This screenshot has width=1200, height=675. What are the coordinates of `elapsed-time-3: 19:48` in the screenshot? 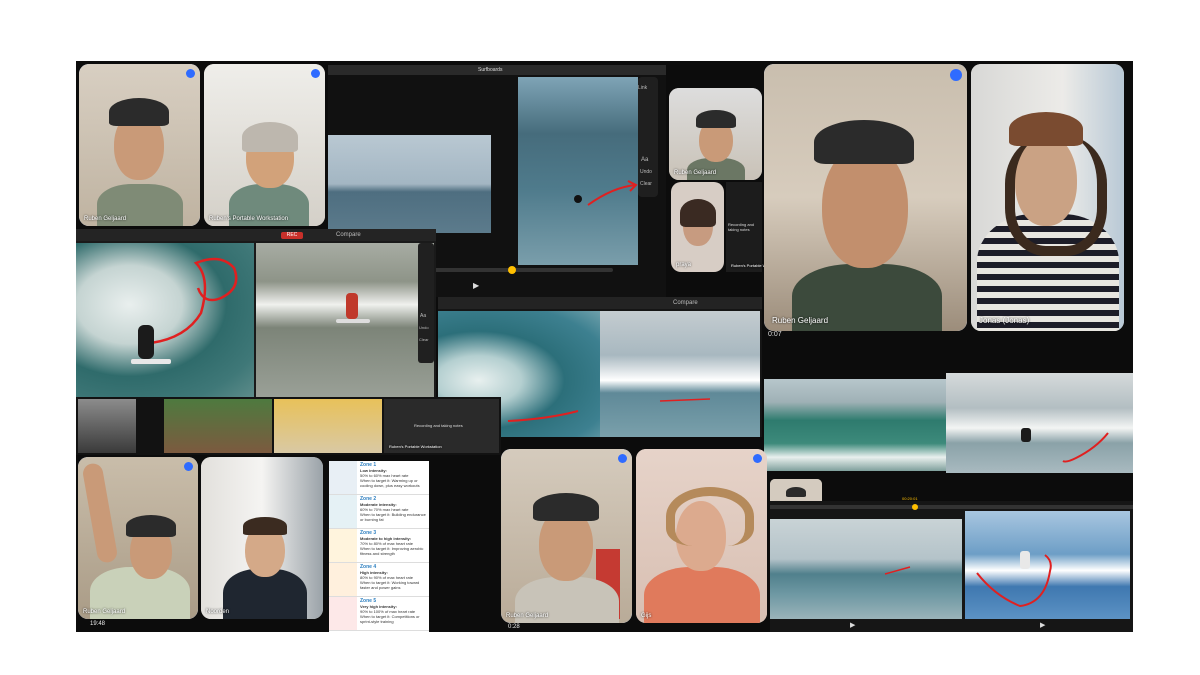 It's located at (98, 624).